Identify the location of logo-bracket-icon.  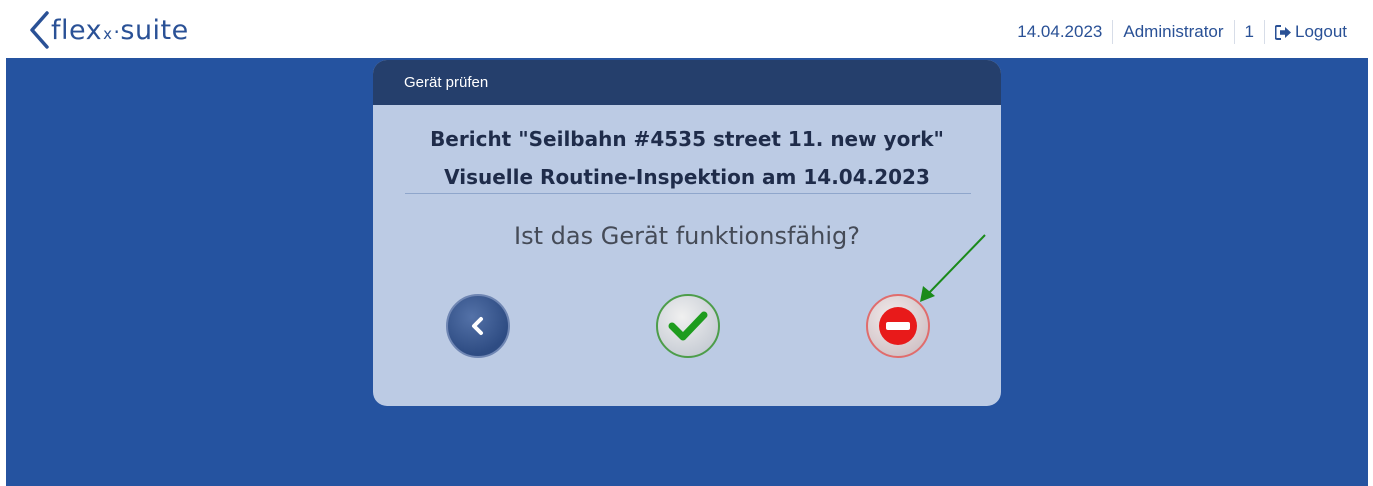
(39, 30).